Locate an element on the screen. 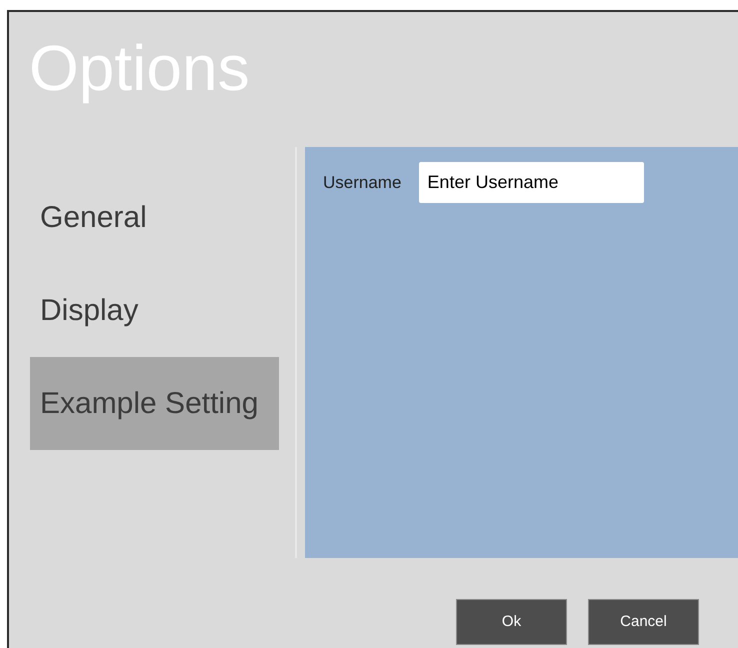  dialog-button: Cancel is located at coordinates (643, 622).